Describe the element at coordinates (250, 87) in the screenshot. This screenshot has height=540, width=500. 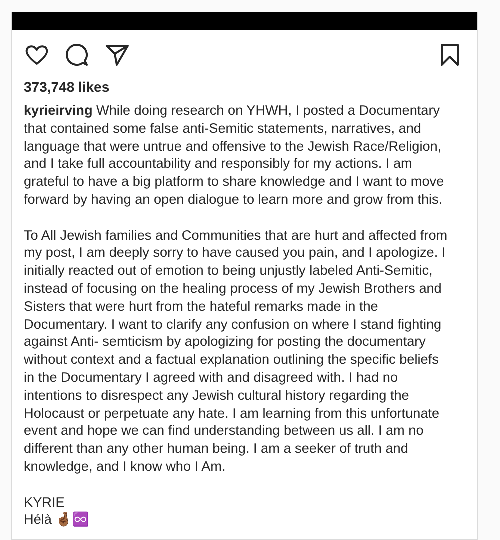
I see `likes-count: 373,748 likes` at that location.